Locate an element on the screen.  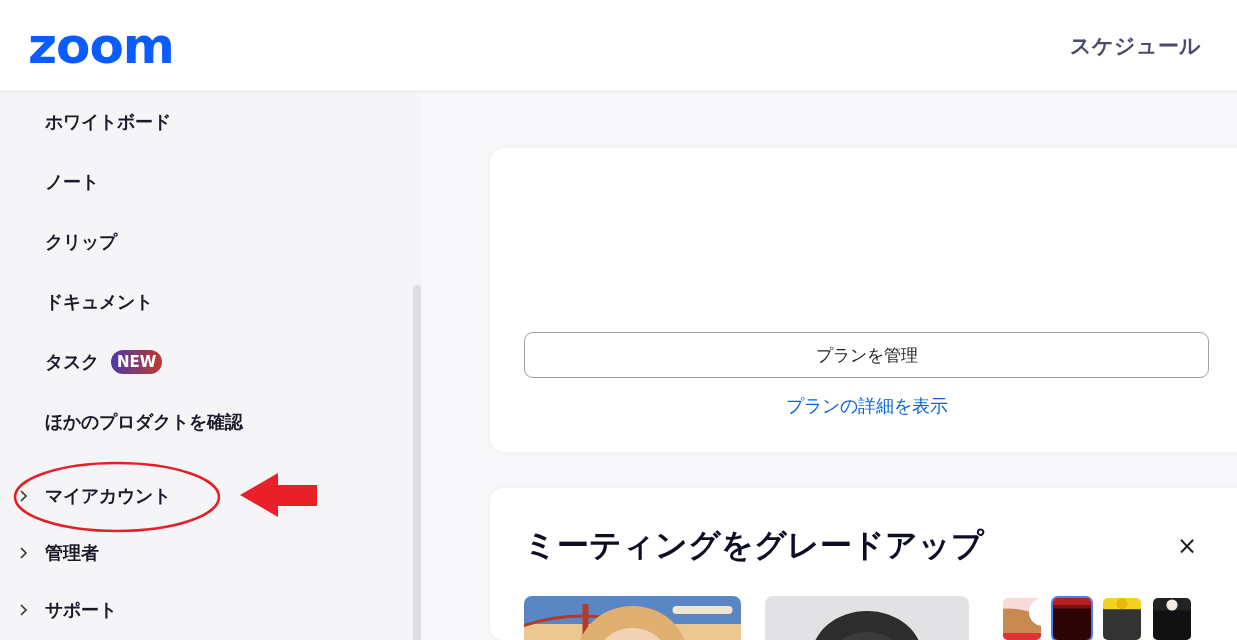
sidebar-item: ノート is located at coordinates (72, 182).